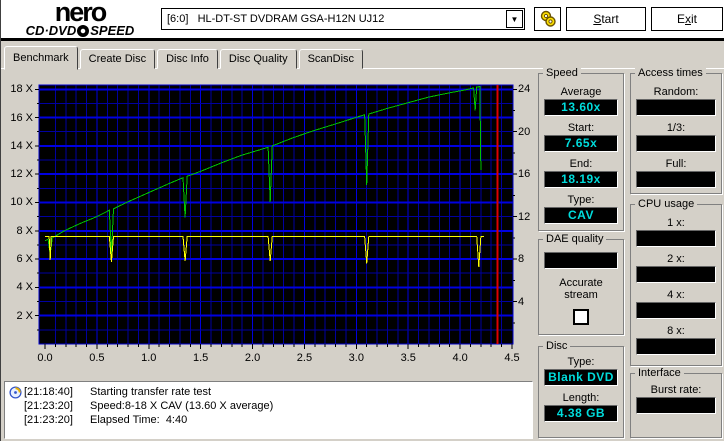  Describe the element at coordinates (524, 216) in the screenshot. I see `axis-tick-label: 12` at that location.